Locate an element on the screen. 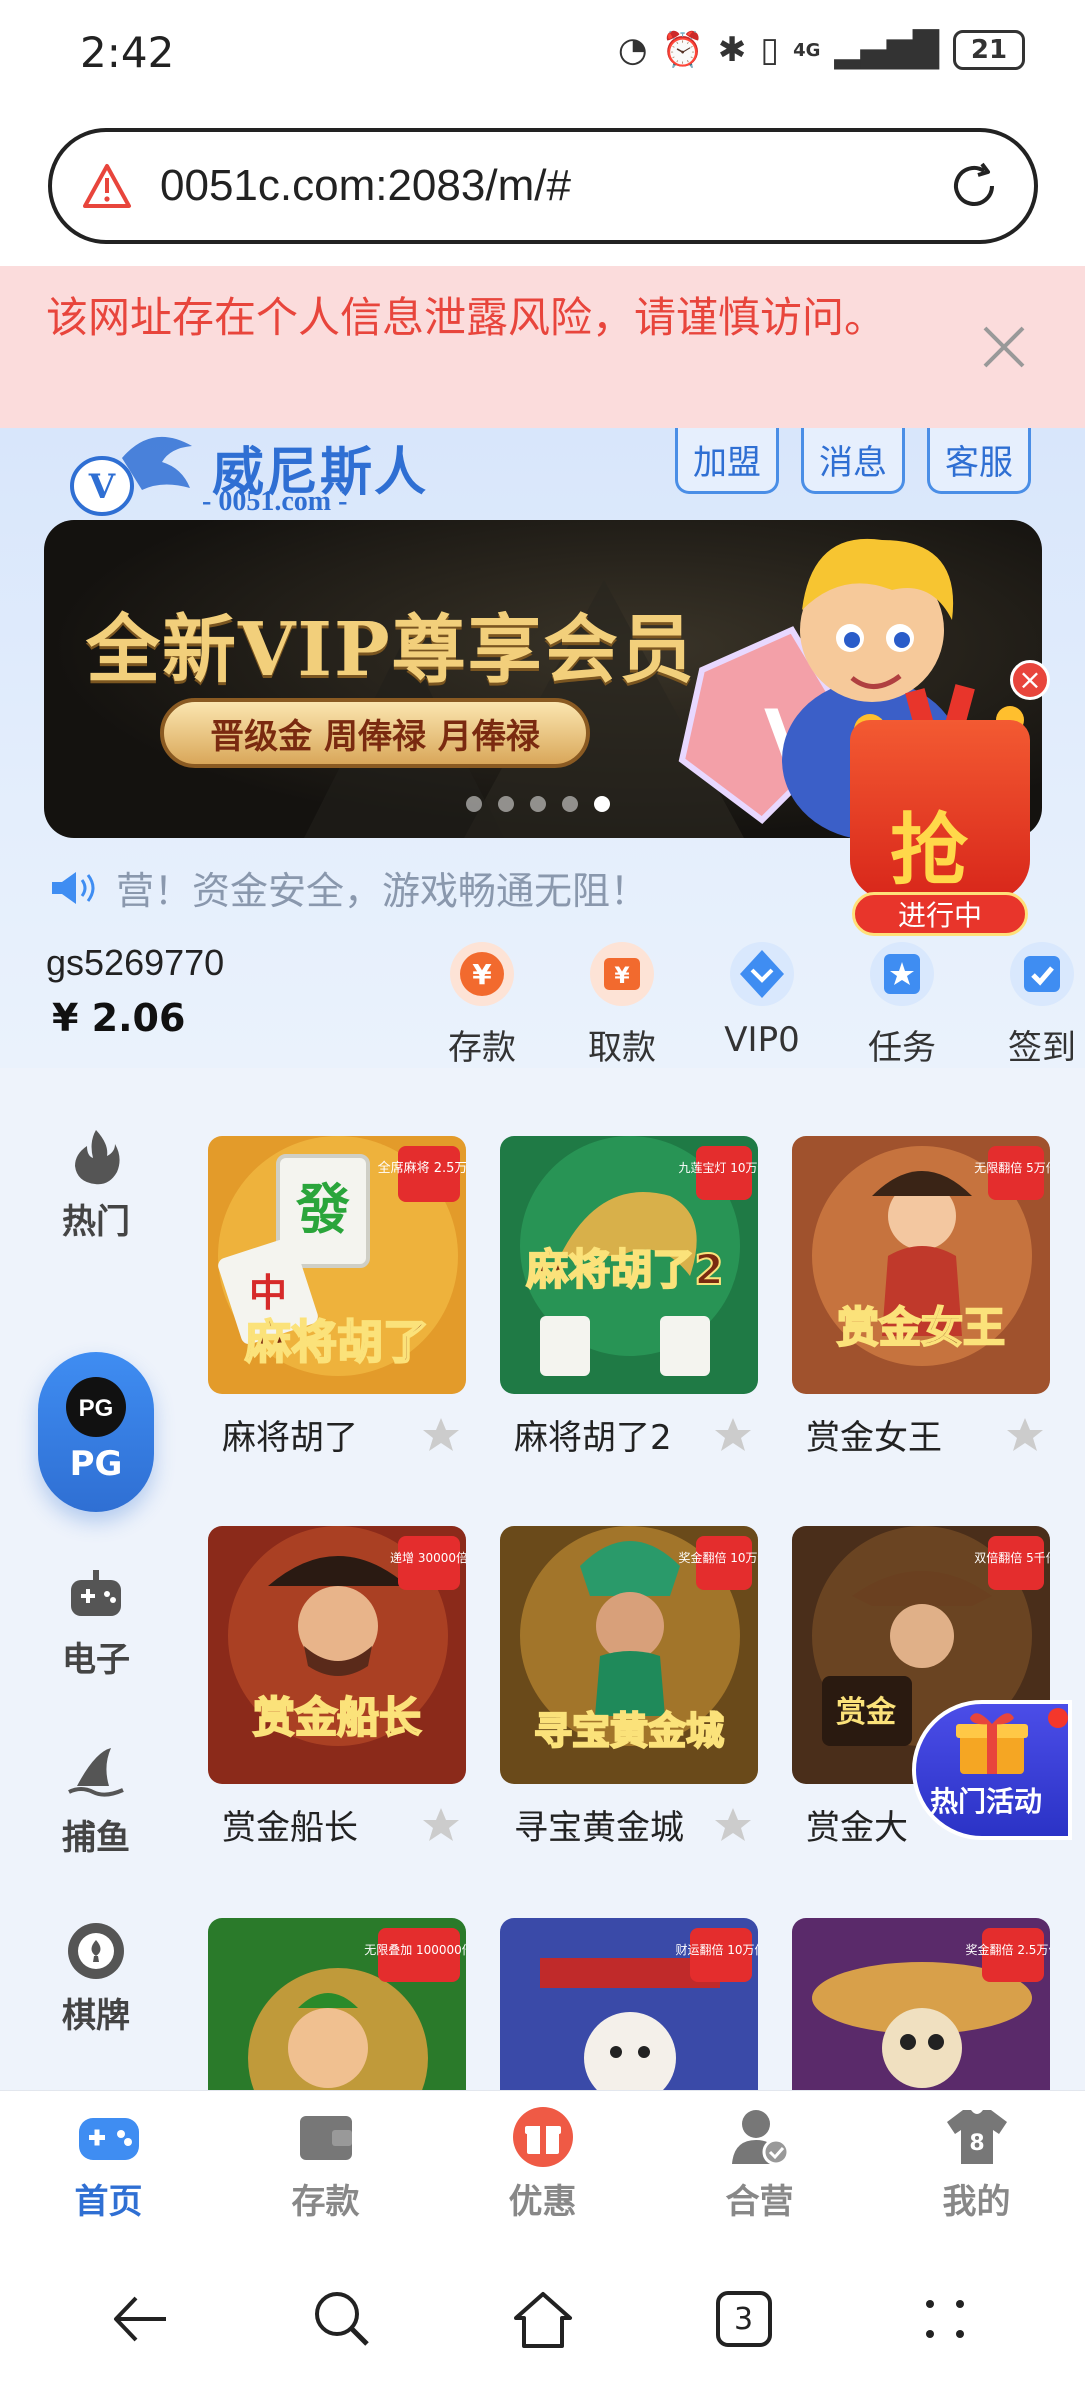 The height and width of the screenshot is (2400, 1085). category-slots: 电子 is located at coordinates (96, 1622).